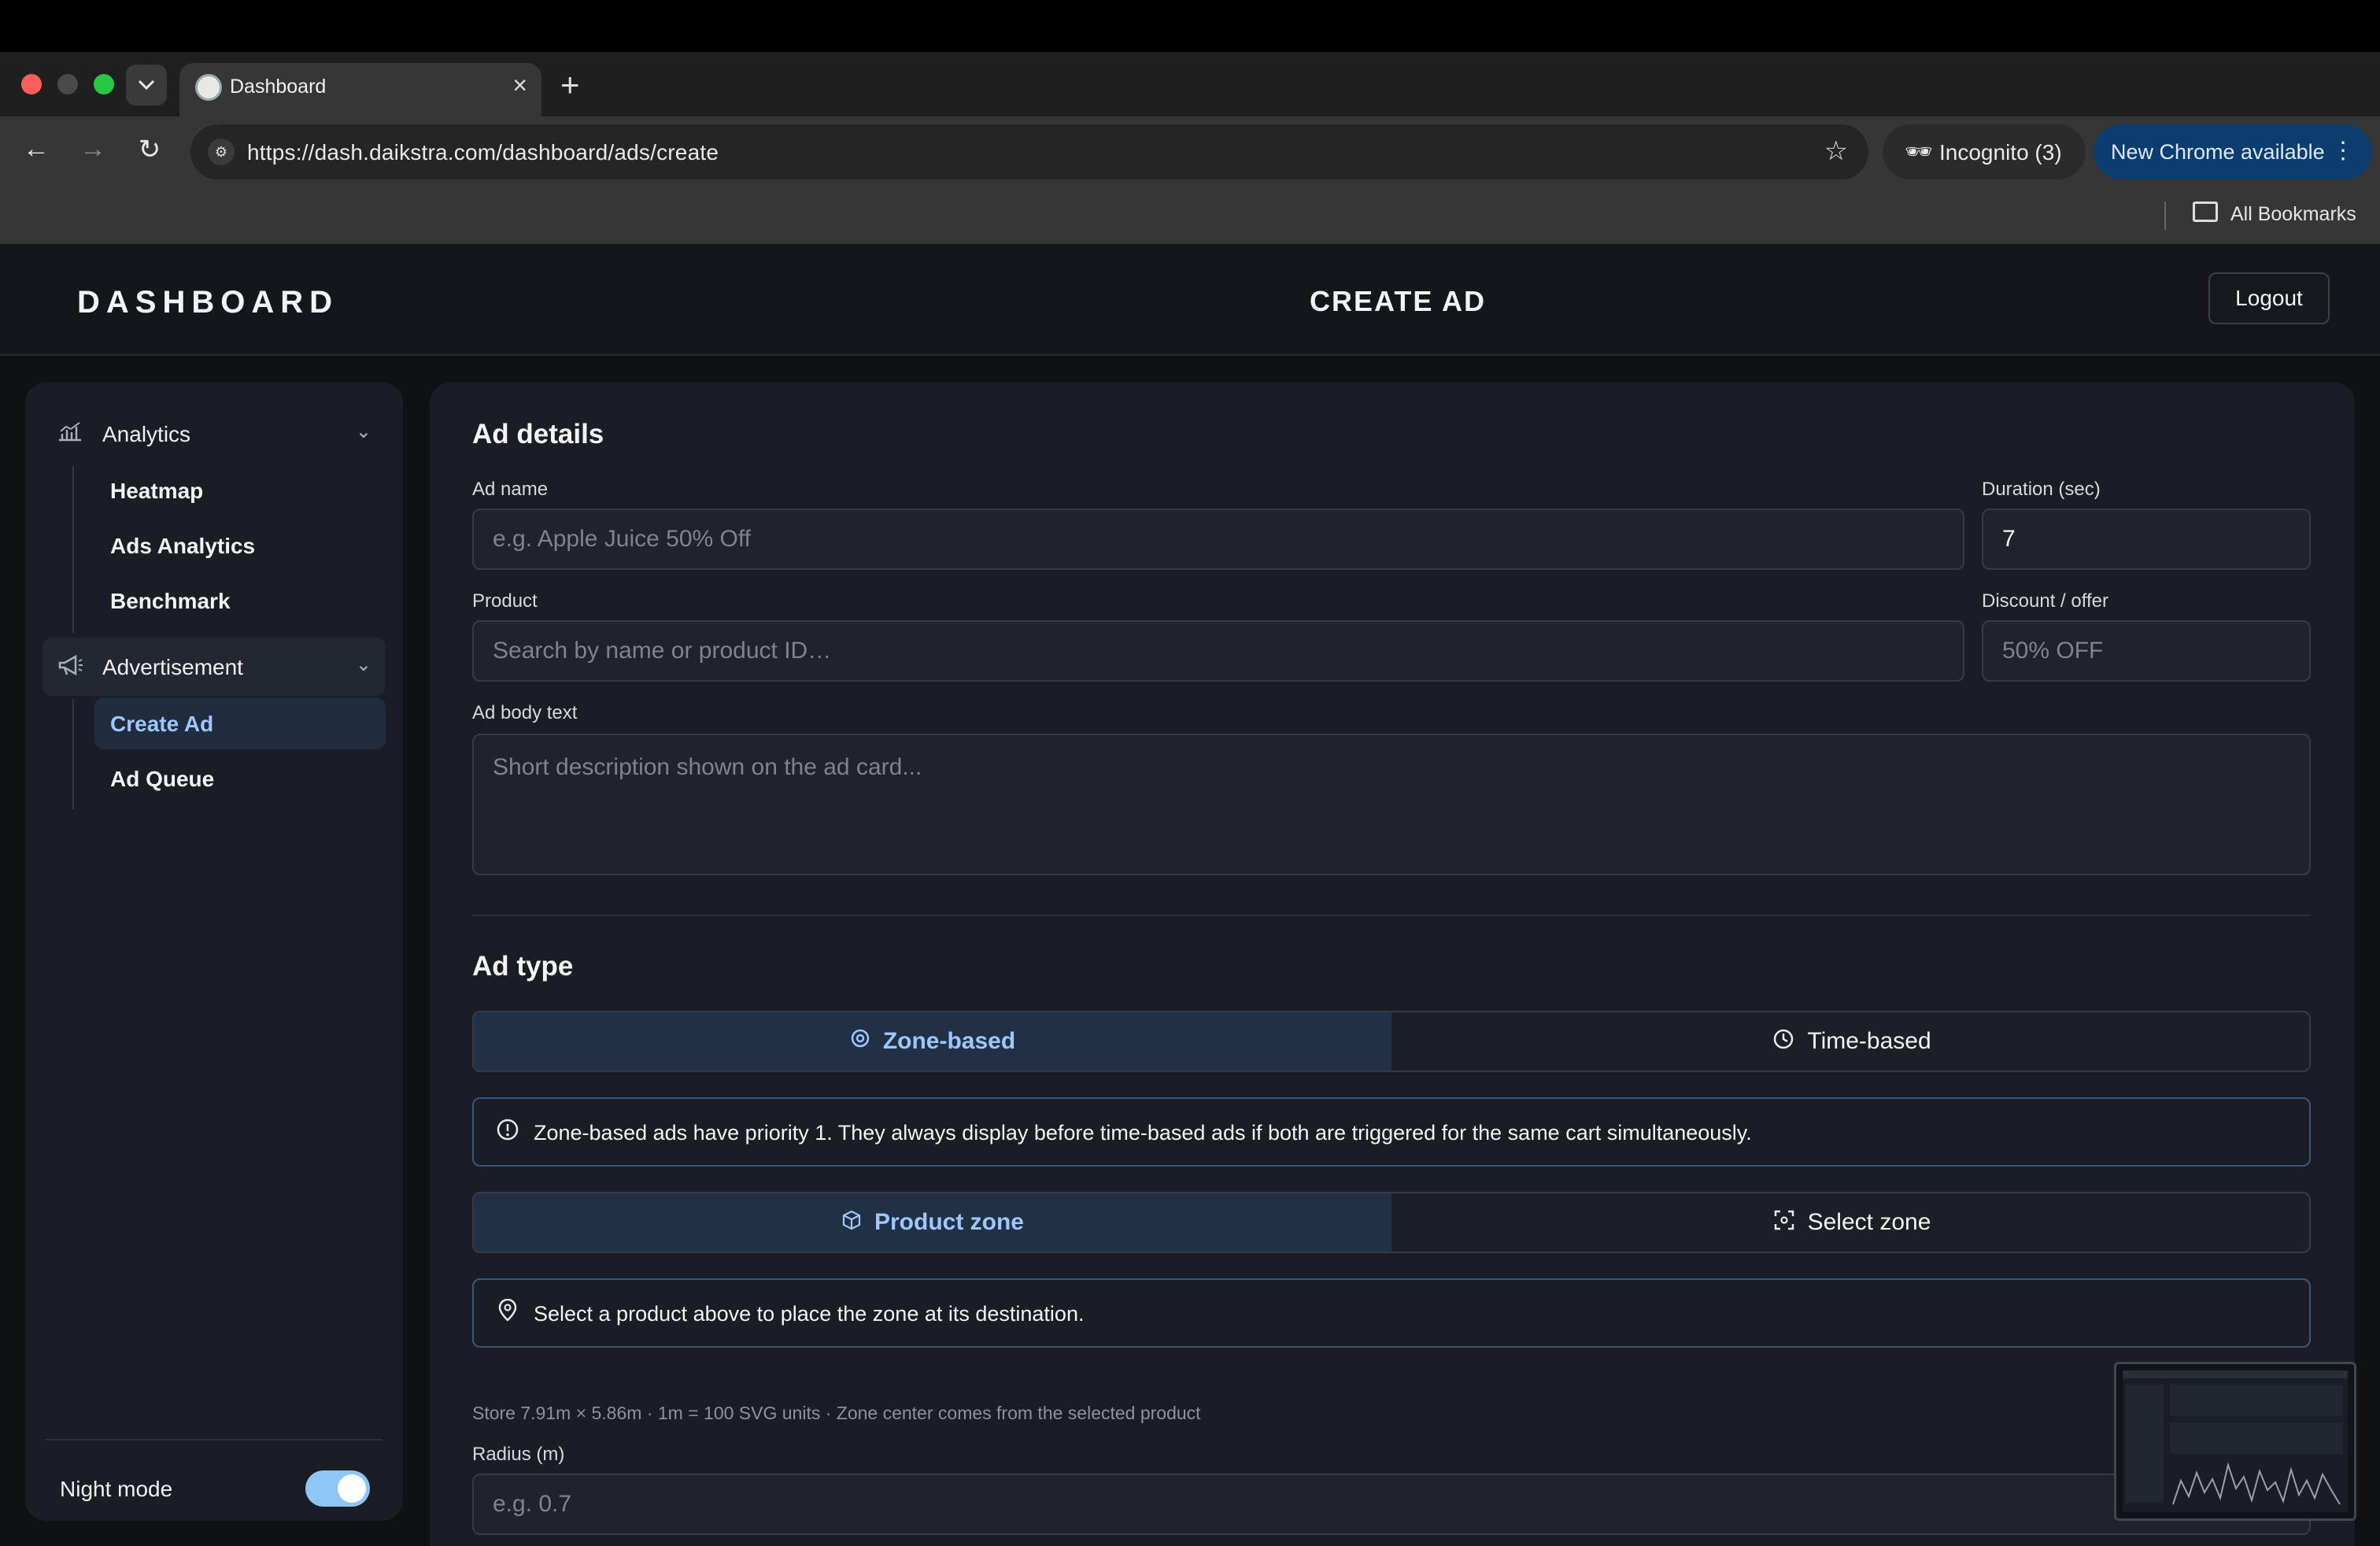 This screenshot has width=2380, height=1546. What do you see at coordinates (149, 150) in the screenshot?
I see `reload-icon: ↻` at bounding box center [149, 150].